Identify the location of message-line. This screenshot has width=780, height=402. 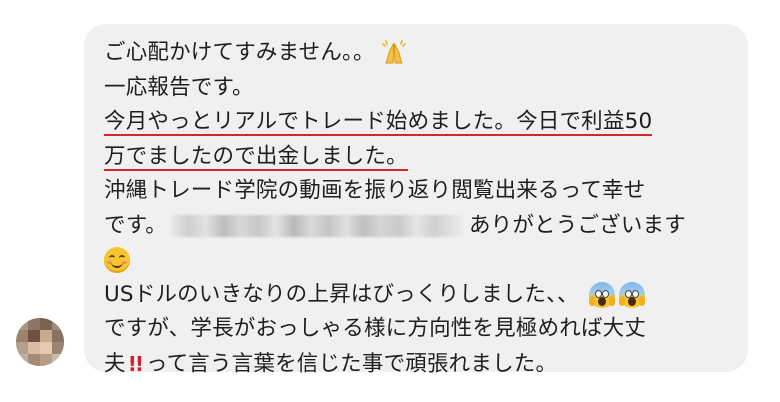
(420, 260).